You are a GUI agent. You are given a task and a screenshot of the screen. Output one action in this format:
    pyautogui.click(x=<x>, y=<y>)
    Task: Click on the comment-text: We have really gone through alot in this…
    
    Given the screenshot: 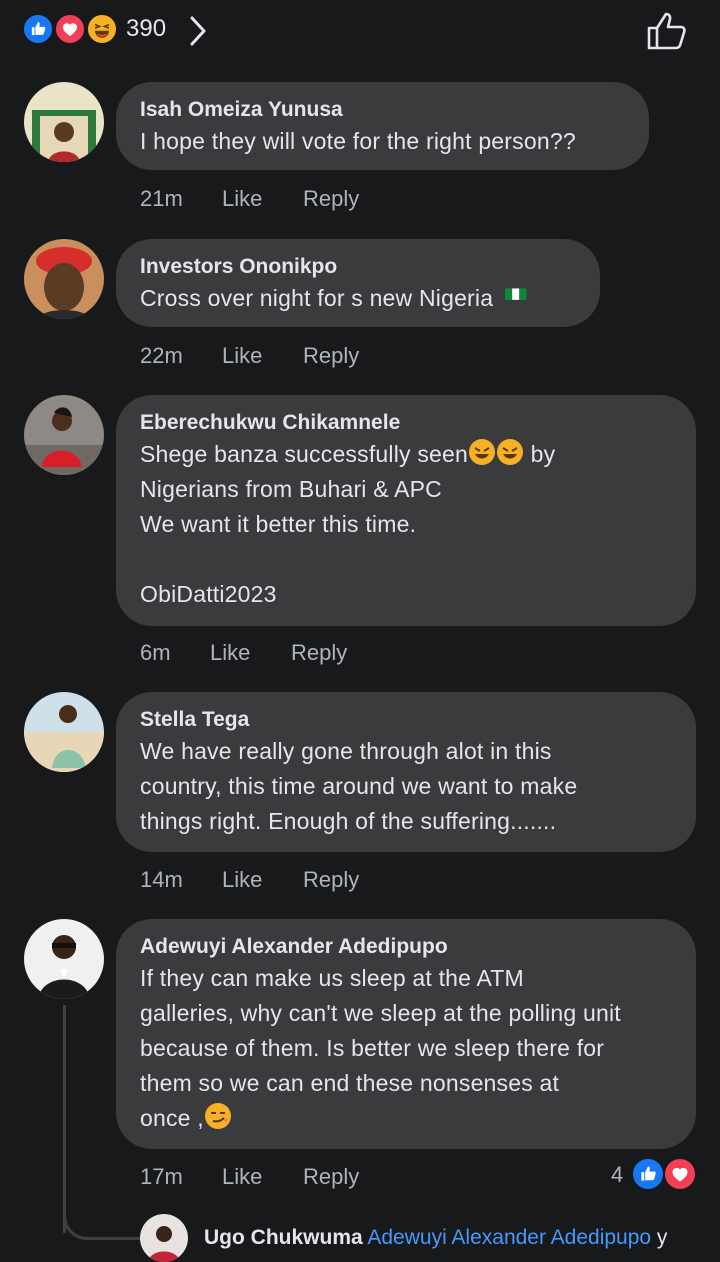 What is the action you would take?
    pyautogui.click(x=359, y=786)
    